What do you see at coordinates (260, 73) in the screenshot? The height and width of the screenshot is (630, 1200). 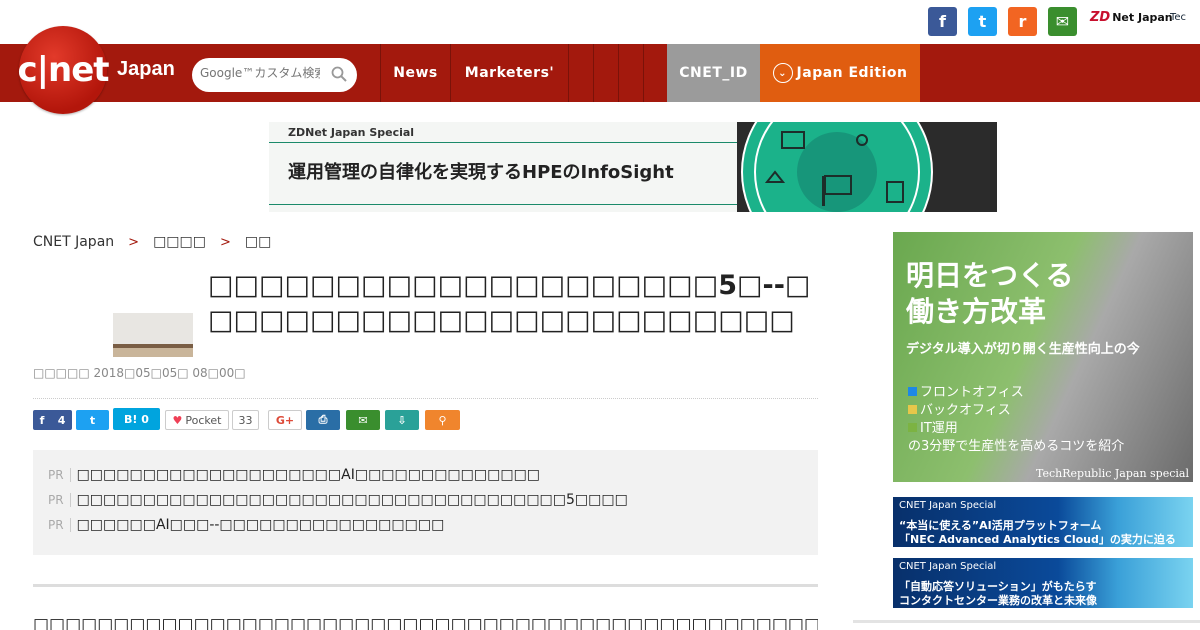 I see `search-input` at bounding box center [260, 73].